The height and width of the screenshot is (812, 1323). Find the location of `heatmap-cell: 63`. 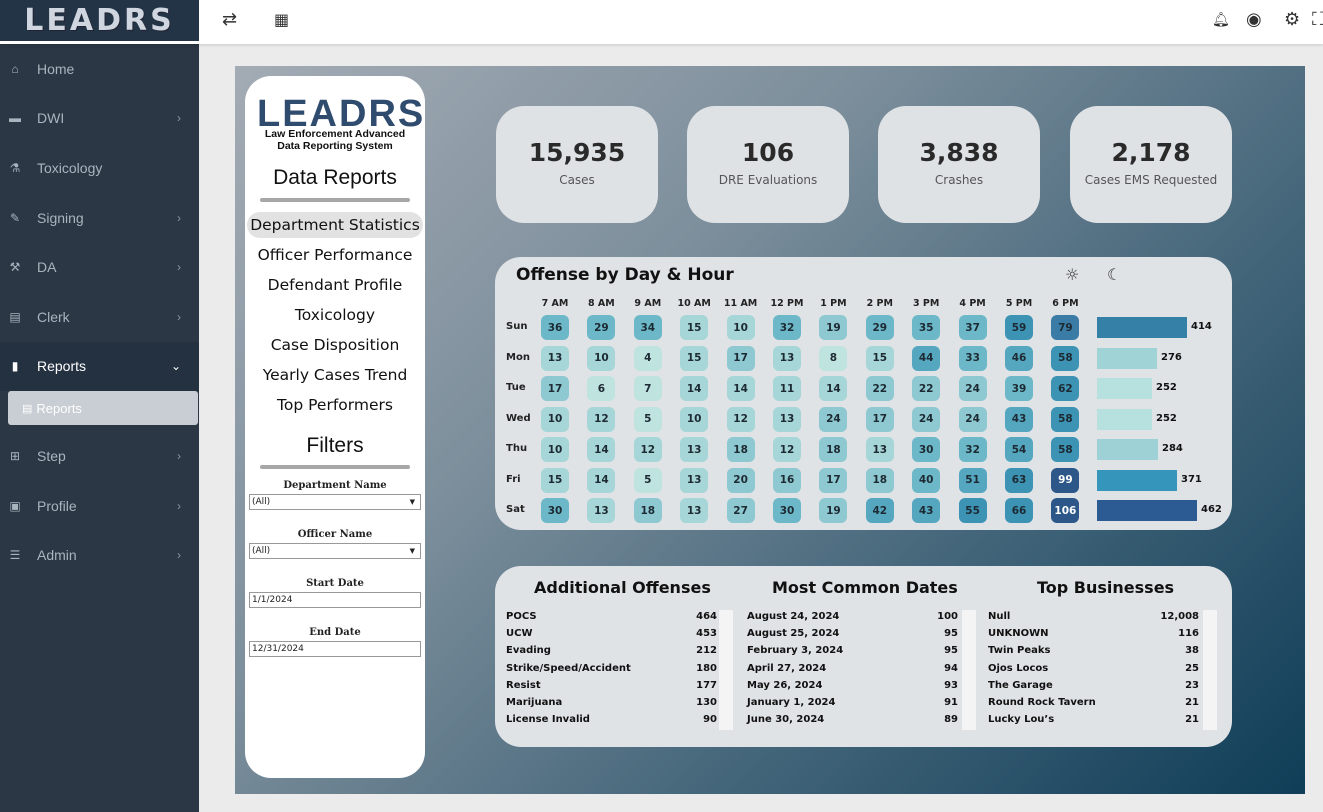

heatmap-cell: 63 is located at coordinates (1019, 480).